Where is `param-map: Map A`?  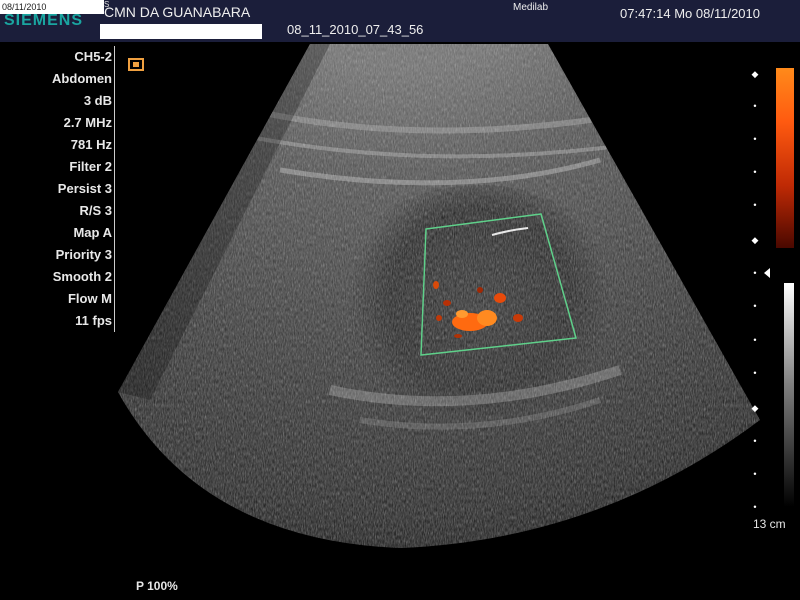 param-map: Map A is located at coordinates (92, 232).